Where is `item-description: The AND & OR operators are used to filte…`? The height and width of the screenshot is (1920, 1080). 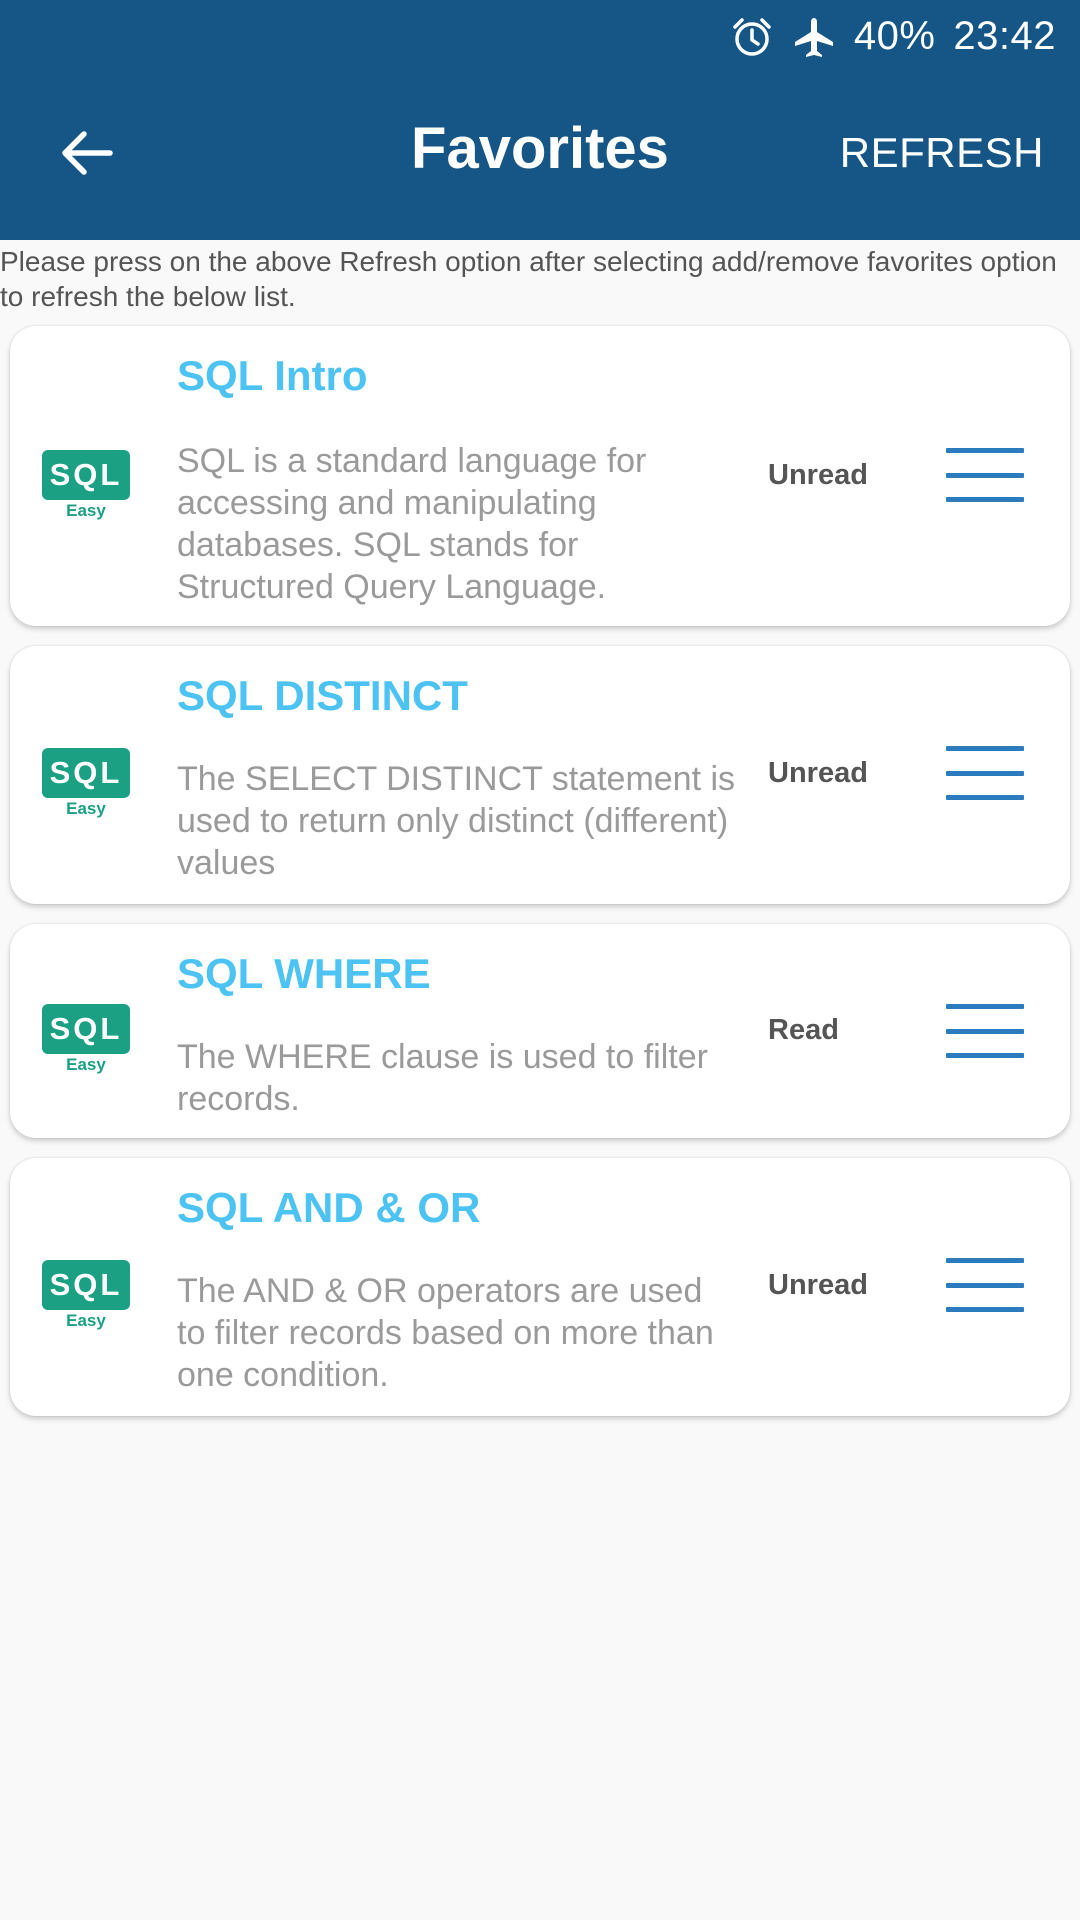 item-description: The AND & OR operators are used to filte… is located at coordinates (445, 1333).